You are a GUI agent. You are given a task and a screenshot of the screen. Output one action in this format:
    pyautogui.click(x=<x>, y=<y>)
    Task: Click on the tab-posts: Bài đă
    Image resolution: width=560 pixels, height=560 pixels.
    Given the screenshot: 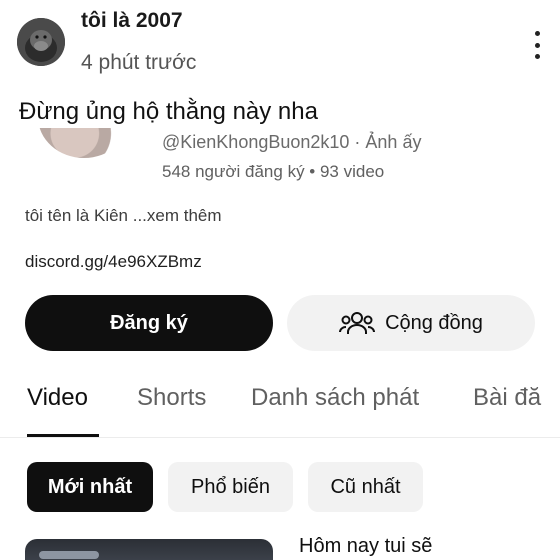 What is the action you would take?
    pyautogui.click(x=507, y=398)
    